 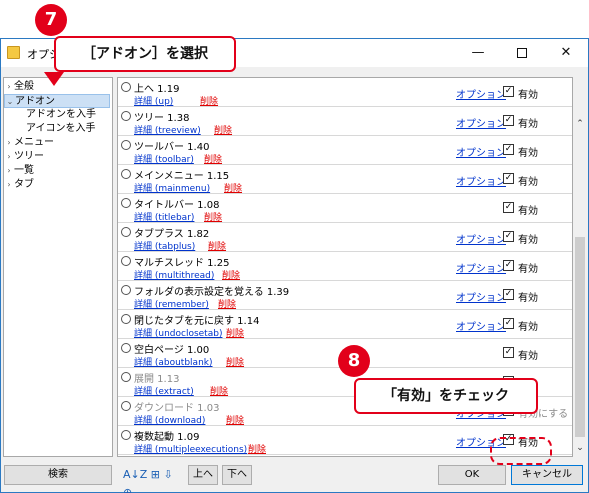 I want to click on sort-tools-icons: A↓Z ⊞ ⇩ ⊕, so click(x=154, y=479).